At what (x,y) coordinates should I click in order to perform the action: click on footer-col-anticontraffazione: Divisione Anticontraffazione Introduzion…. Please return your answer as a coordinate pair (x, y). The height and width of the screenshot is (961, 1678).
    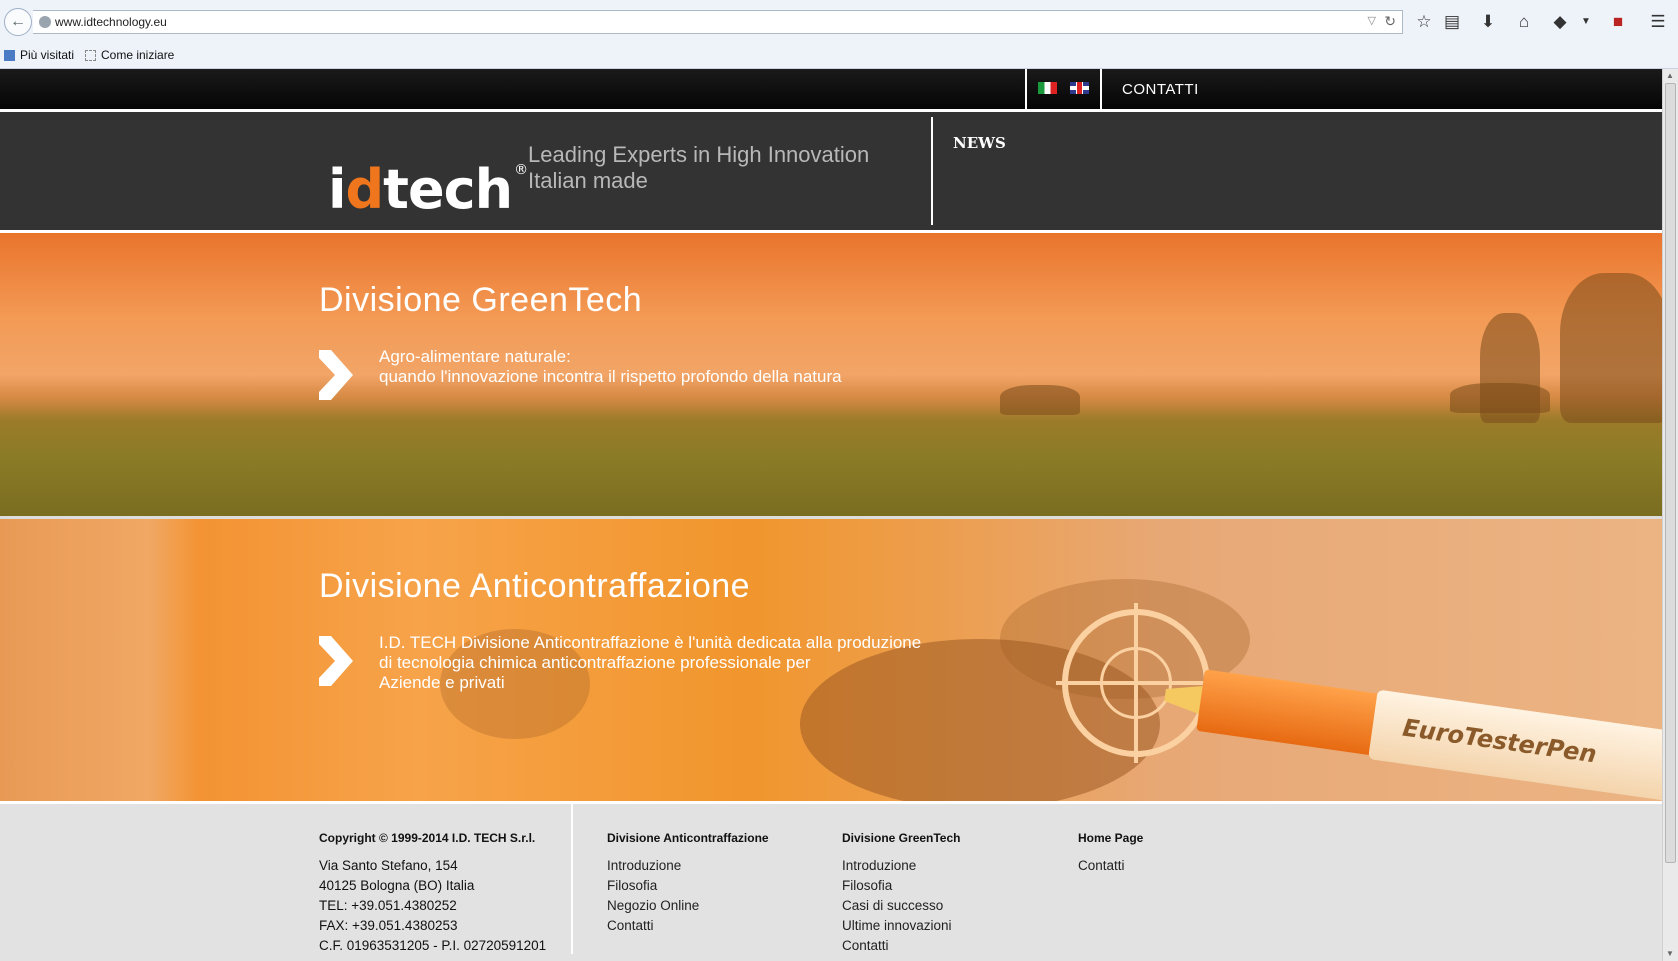
    Looking at the image, I should click on (688, 882).